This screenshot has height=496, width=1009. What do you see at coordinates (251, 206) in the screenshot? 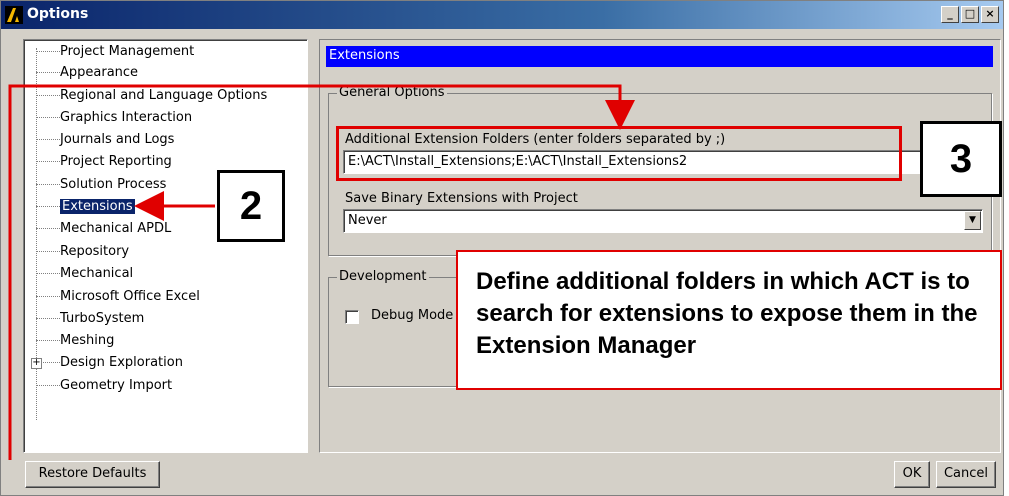
I see `step-2-label: 2` at bounding box center [251, 206].